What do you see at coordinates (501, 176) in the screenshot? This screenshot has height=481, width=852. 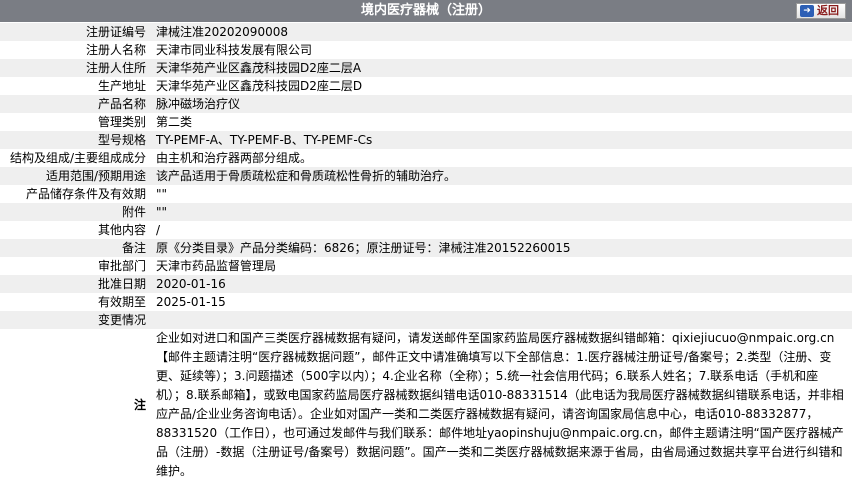 I see `field-value: 该产品适用于骨质疏松症和骨质疏松性骨折的辅助治疗。` at bounding box center [501, 176].